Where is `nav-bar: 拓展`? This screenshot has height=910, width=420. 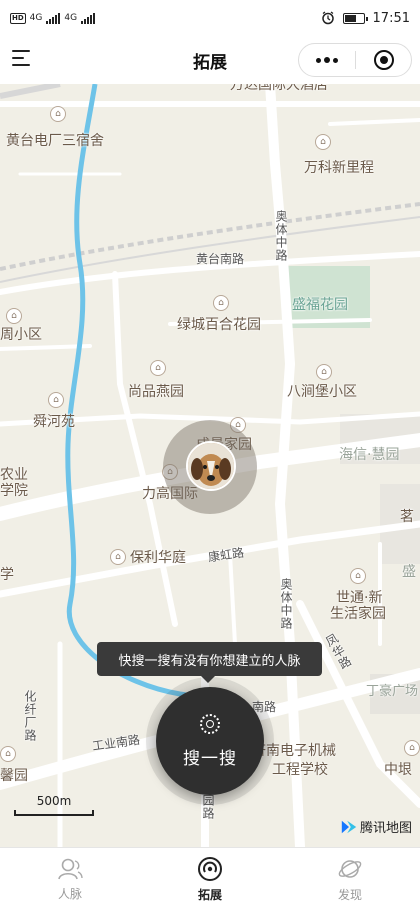
nav-bar: 拓展 is located at coordinates (210, 60).